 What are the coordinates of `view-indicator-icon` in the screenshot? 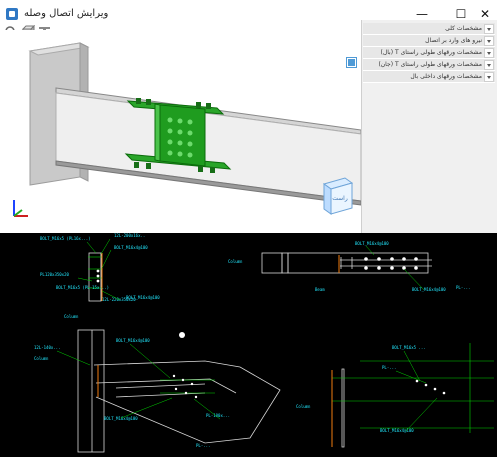 It's located at (351, 62).